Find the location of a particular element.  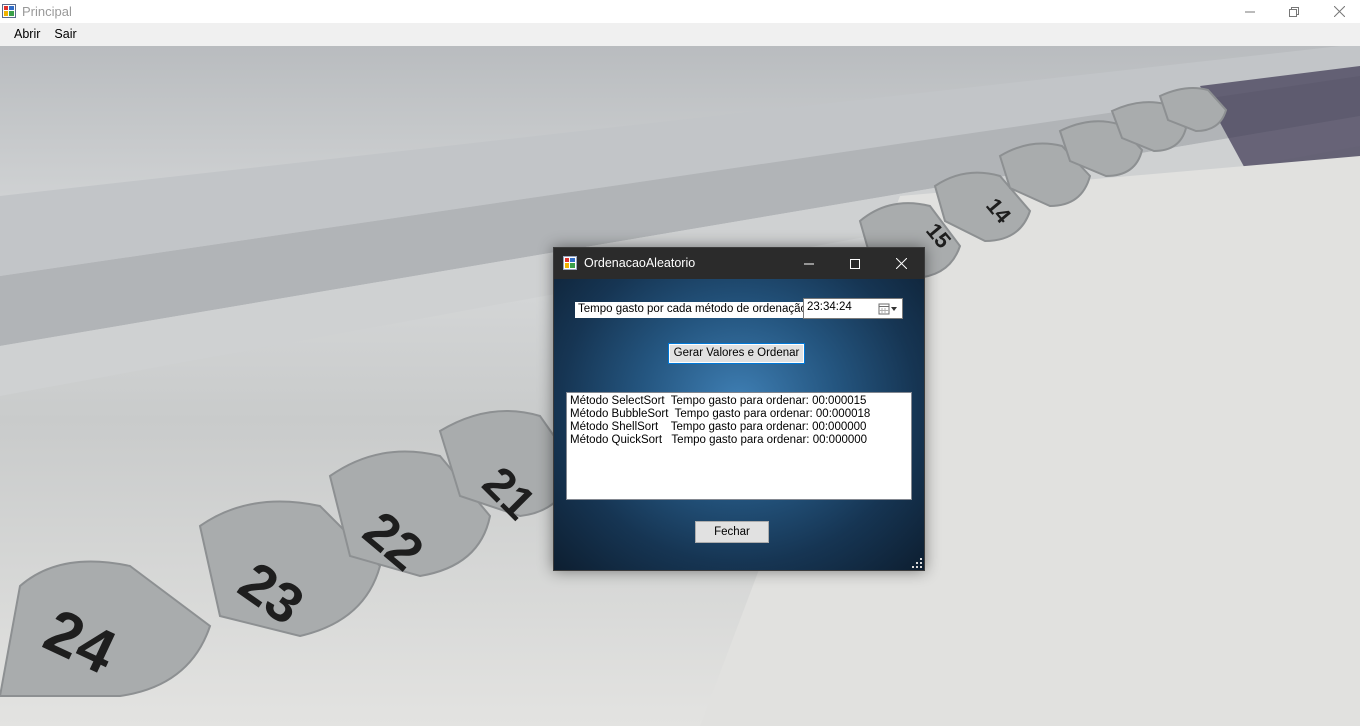

time-picker: 23:34:24 is located at coordinates (853, 308).